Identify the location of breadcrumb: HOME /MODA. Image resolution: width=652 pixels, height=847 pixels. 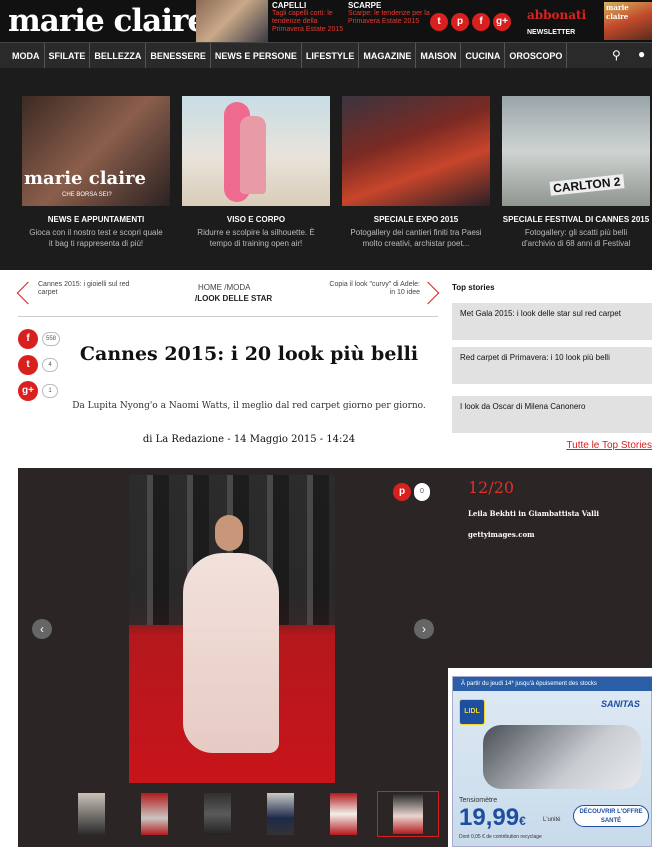
(224, 287).